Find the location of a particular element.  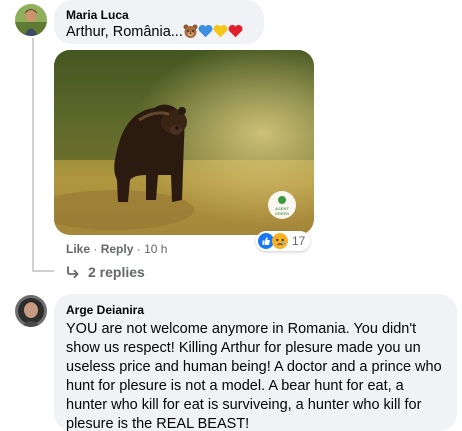

bear-emoji is located at coordinates (190, 34).